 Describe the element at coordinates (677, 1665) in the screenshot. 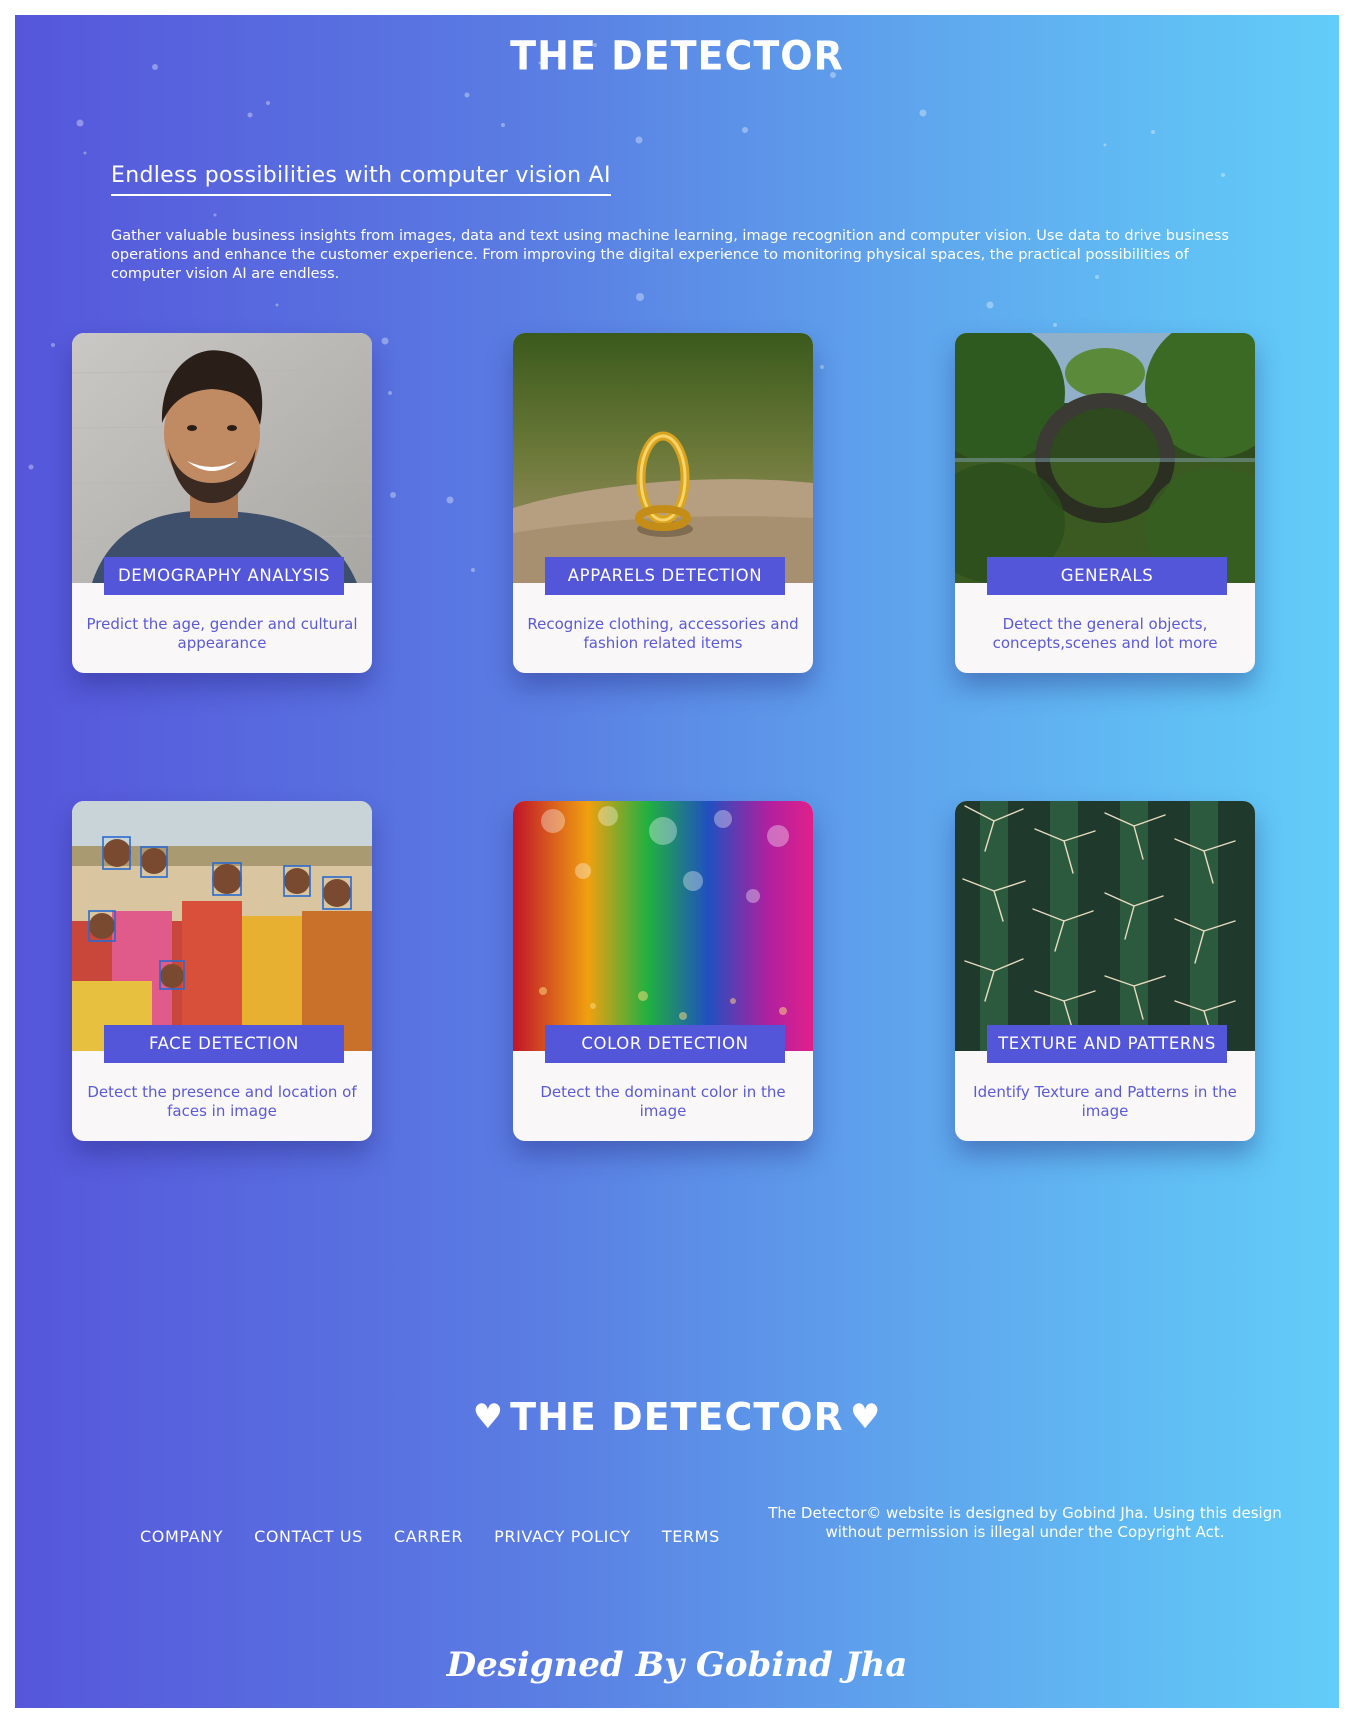

I see `designer-signature: Designed By Gobind Jha` at that location.